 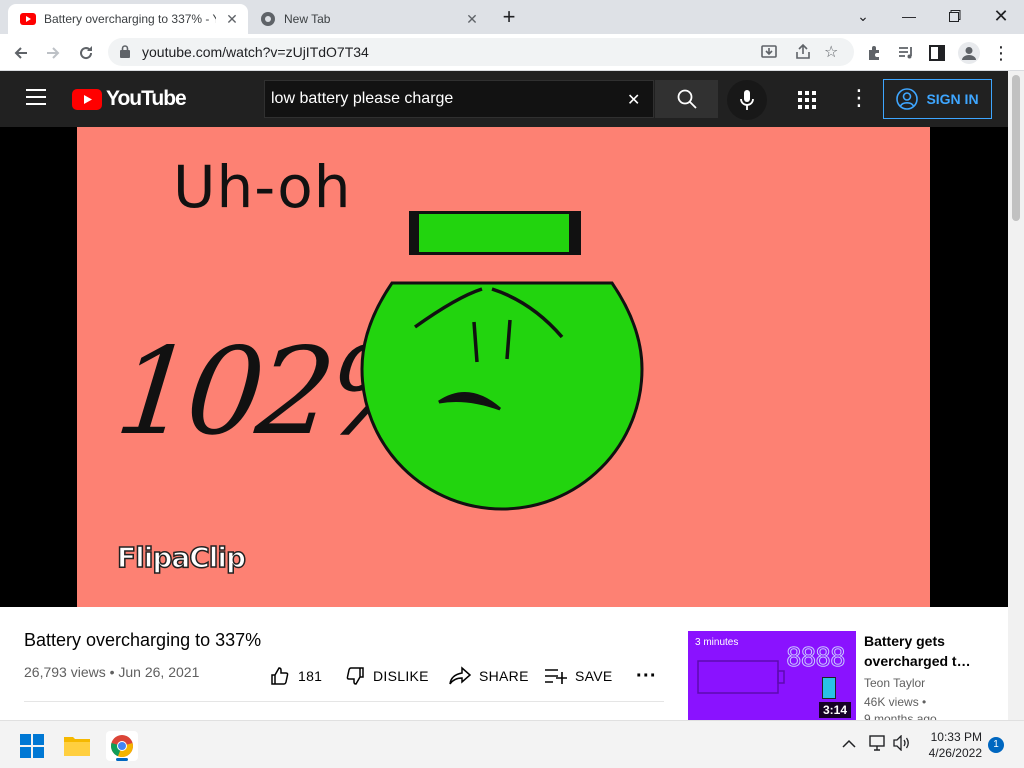 What do you see at coordinates (816, 658) in the screenshot?
I see `thumb-digital-display: 8888` at bounding box center [816, 658].